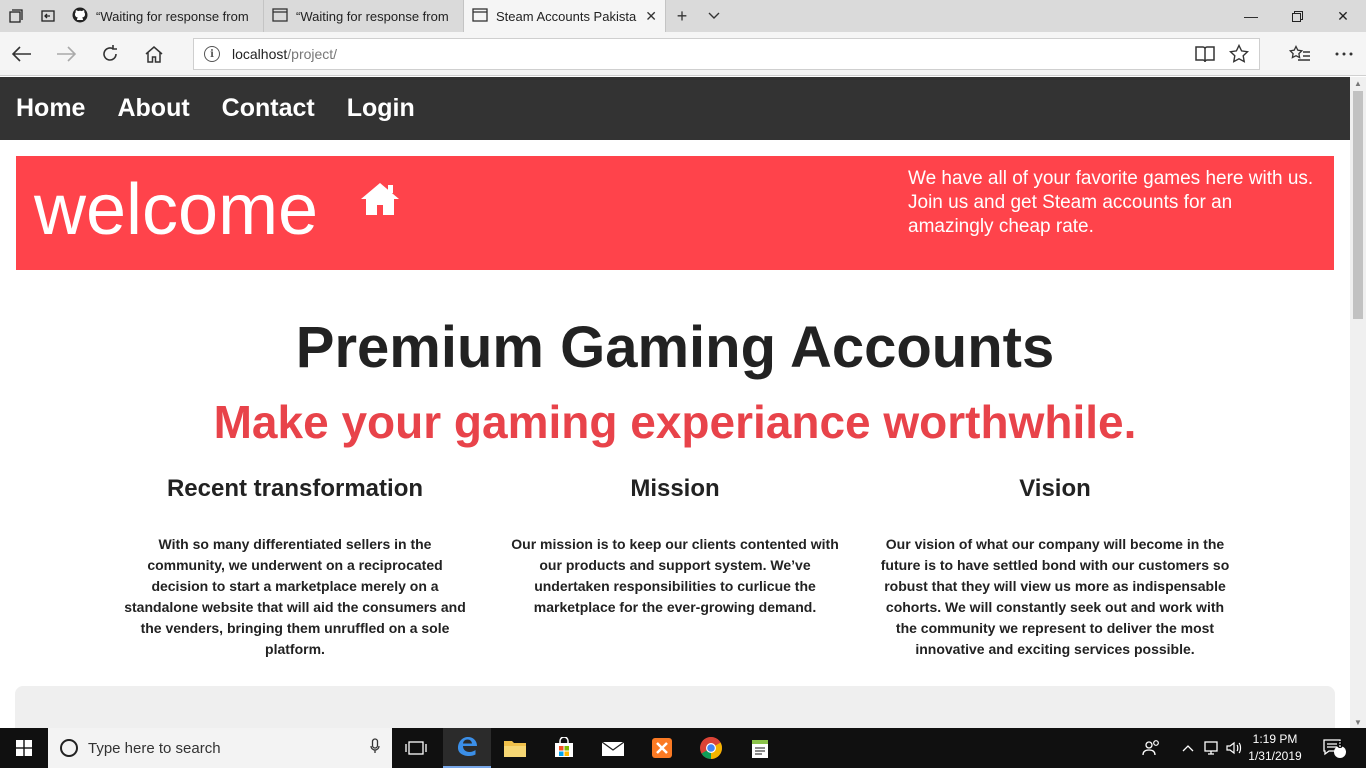 This screenshot has height=768, width=1366. I want to click on favorites-hub-icon, so click(1300, 54).